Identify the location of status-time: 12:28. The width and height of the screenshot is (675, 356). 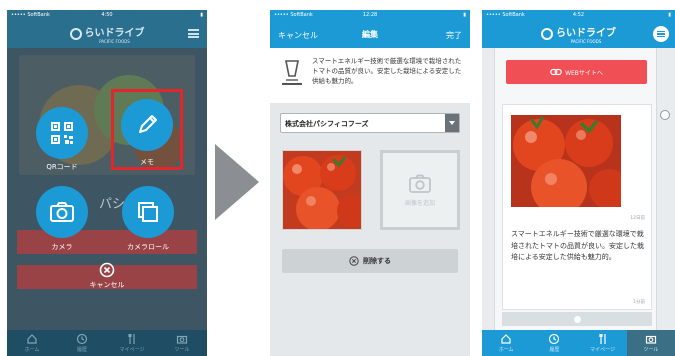
(370, 15).